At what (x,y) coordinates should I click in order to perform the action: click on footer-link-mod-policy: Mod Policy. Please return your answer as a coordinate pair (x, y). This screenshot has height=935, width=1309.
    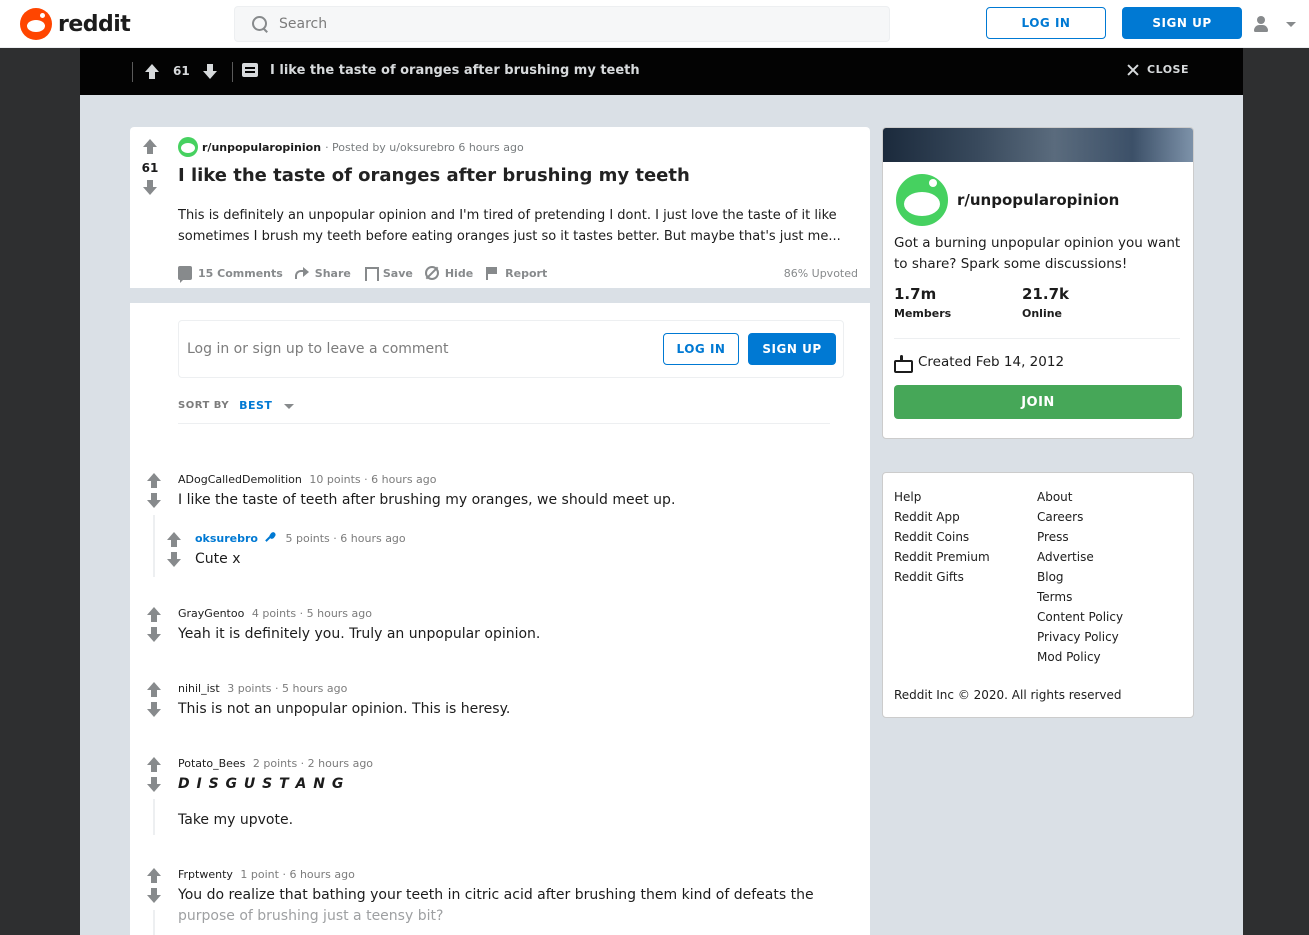
    Looking at the image, I should click on (1080, 657).